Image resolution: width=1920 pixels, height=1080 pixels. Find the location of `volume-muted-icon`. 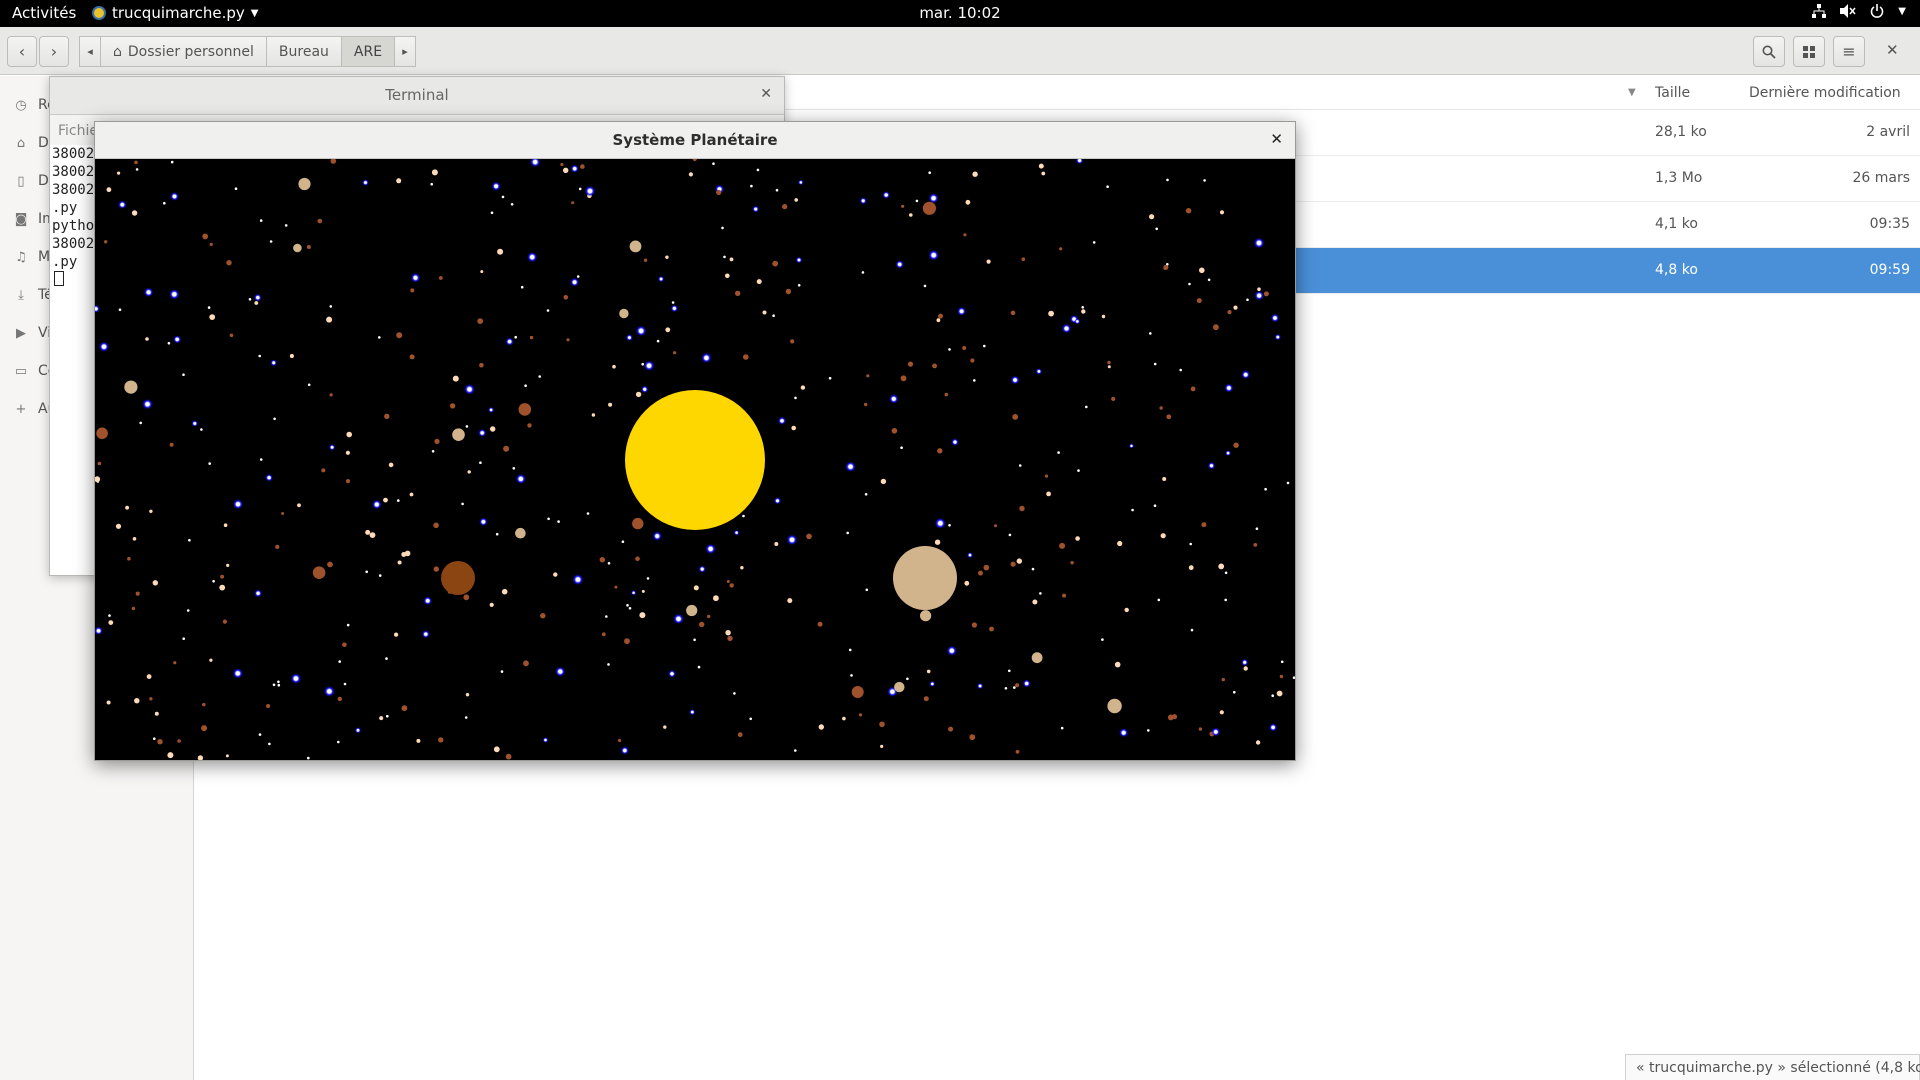

volume-muted-icon is located at coordinates (1848, 13).